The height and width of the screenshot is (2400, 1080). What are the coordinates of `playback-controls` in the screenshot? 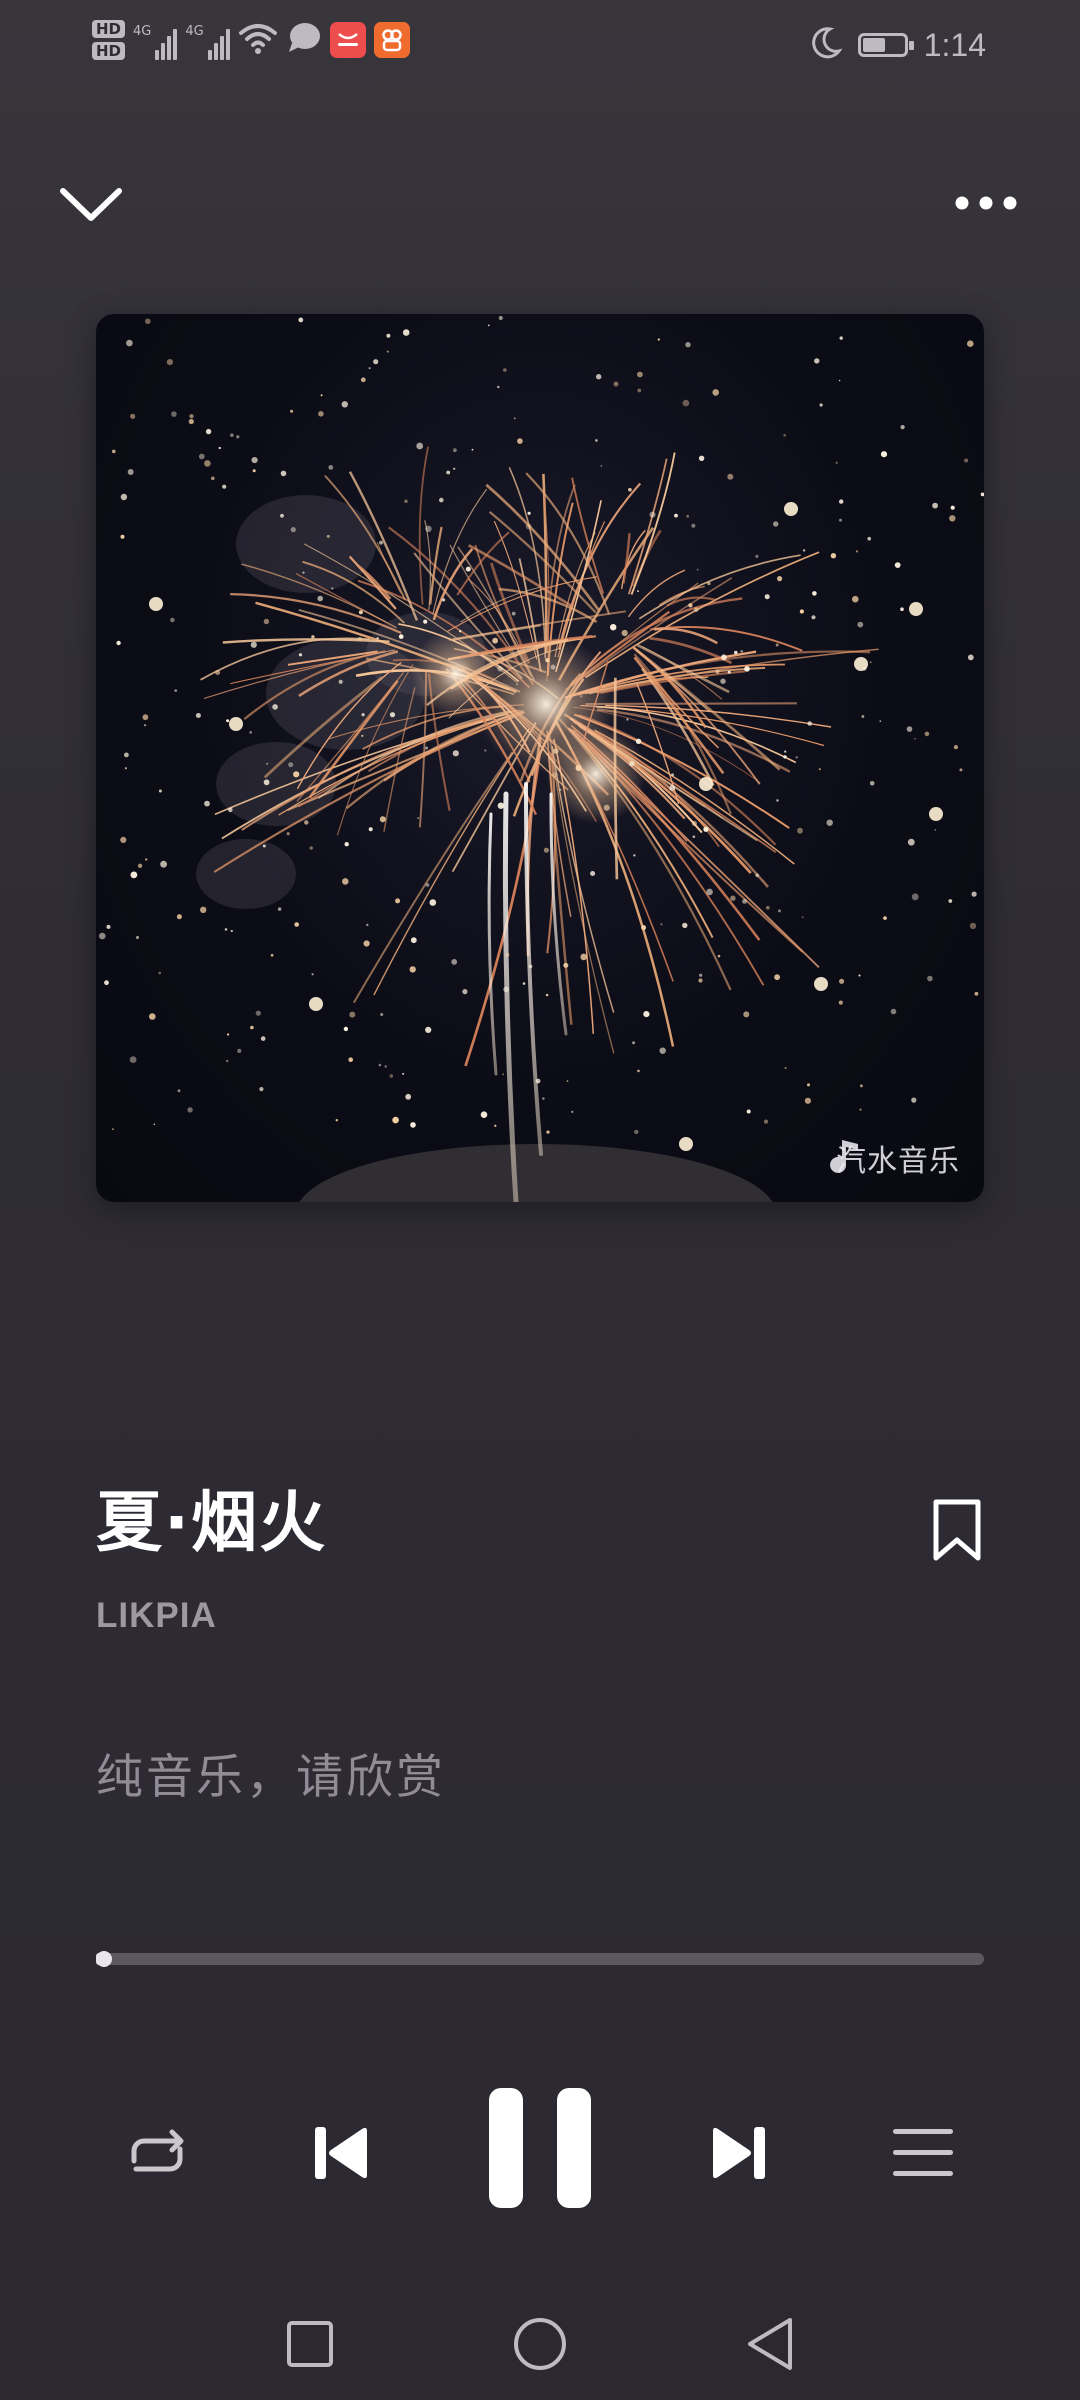 It's located at (540, 2150).